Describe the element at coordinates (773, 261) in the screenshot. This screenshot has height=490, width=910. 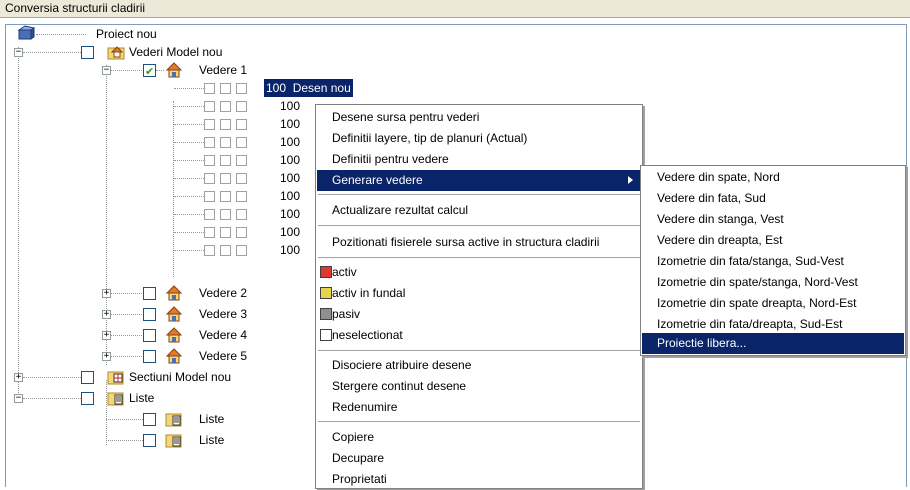
I see `submenu-item-iso-southwest: Izometrie din fata/stanga, Sud-Vest` at that location.